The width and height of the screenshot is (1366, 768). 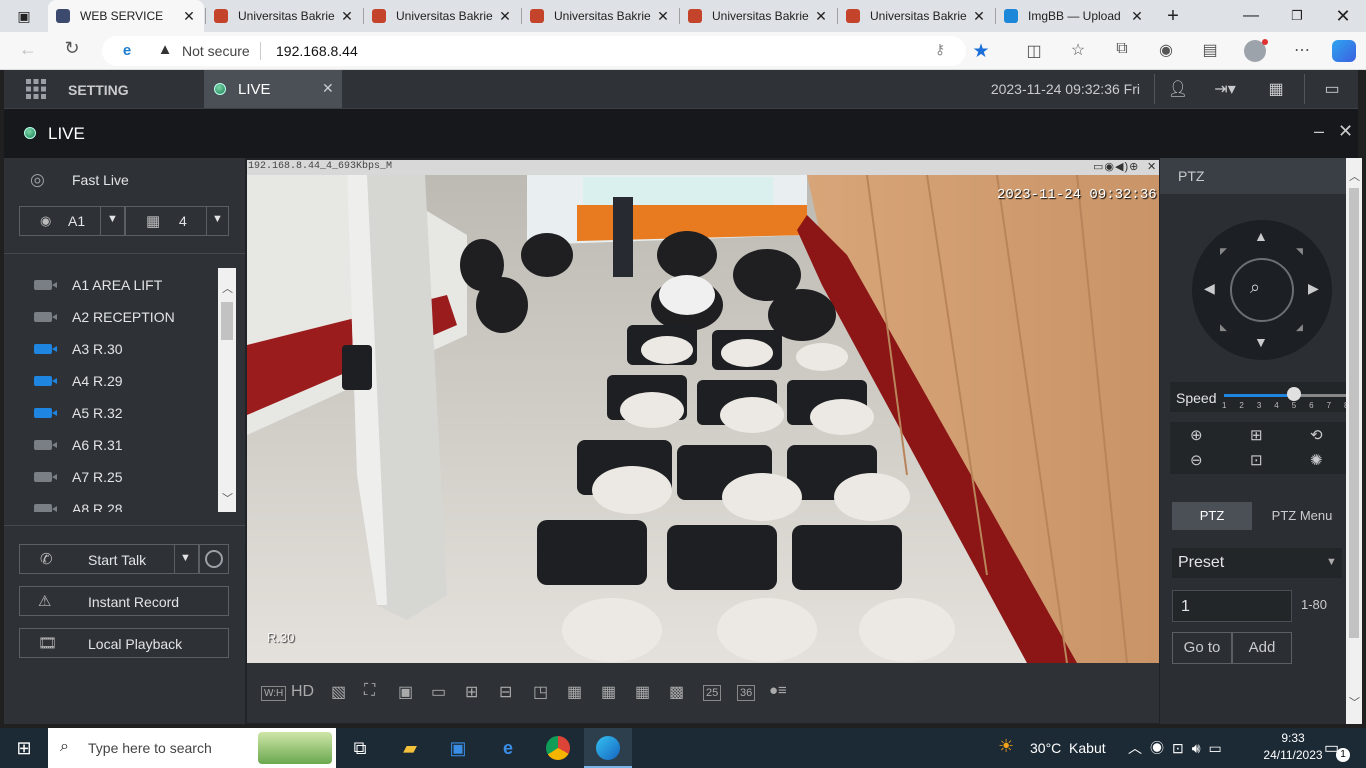 I want to click on goto-preset-button: Go to, so click(x=1202, y=648).